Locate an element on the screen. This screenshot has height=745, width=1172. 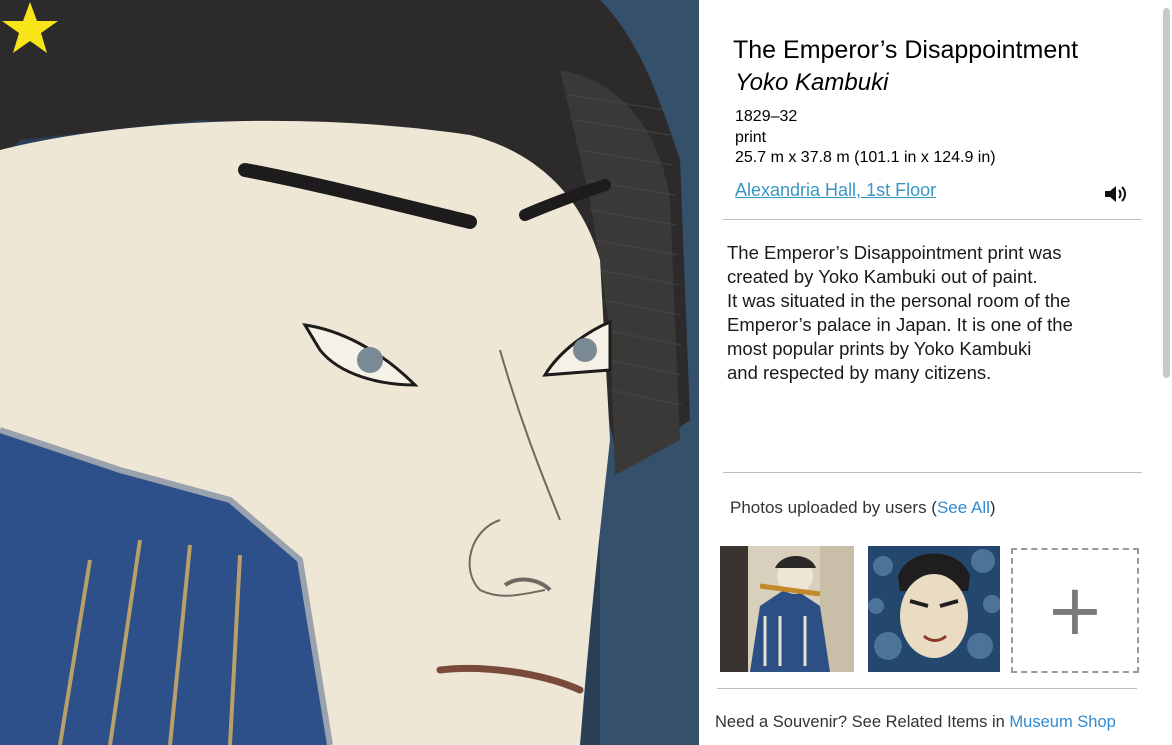
see-all-link: See All is located at coordinates (963, 507).